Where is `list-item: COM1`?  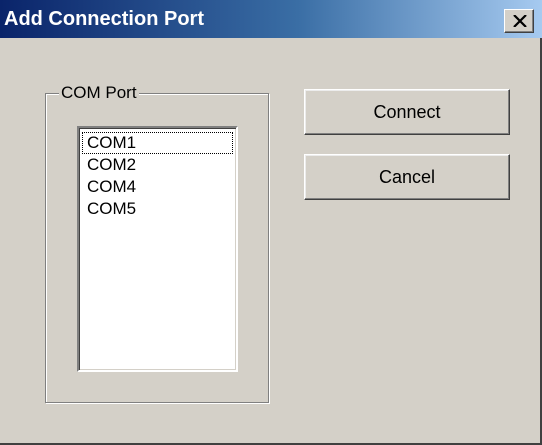
list-item: COM1 is located at coordinates (157, 143).